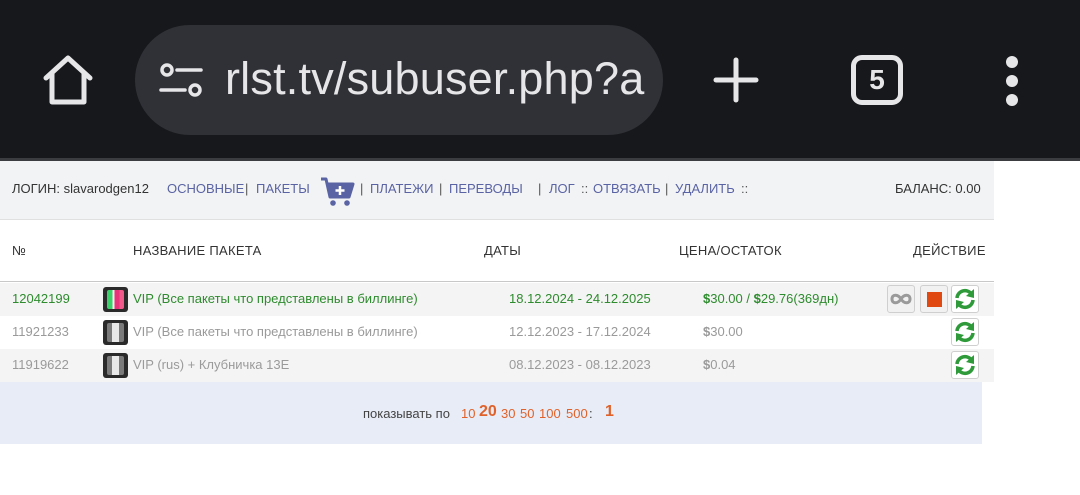 Image resolution: width=1080 pixels, height=495 pixels. I want to click on home-icon, so click(68, 80).